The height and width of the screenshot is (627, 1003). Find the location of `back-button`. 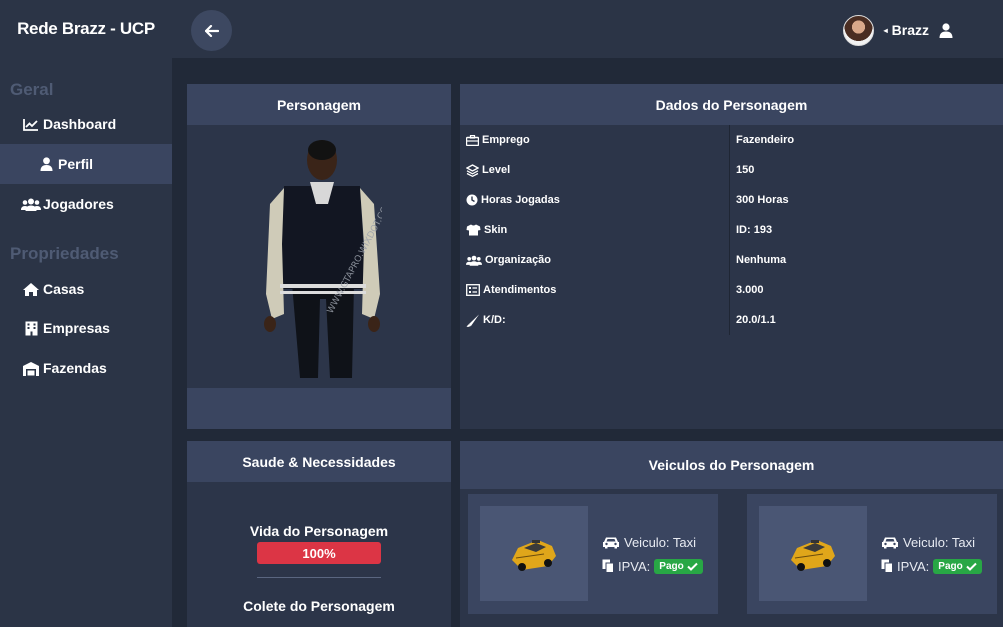

back-button is located at coordinates (211, 30).